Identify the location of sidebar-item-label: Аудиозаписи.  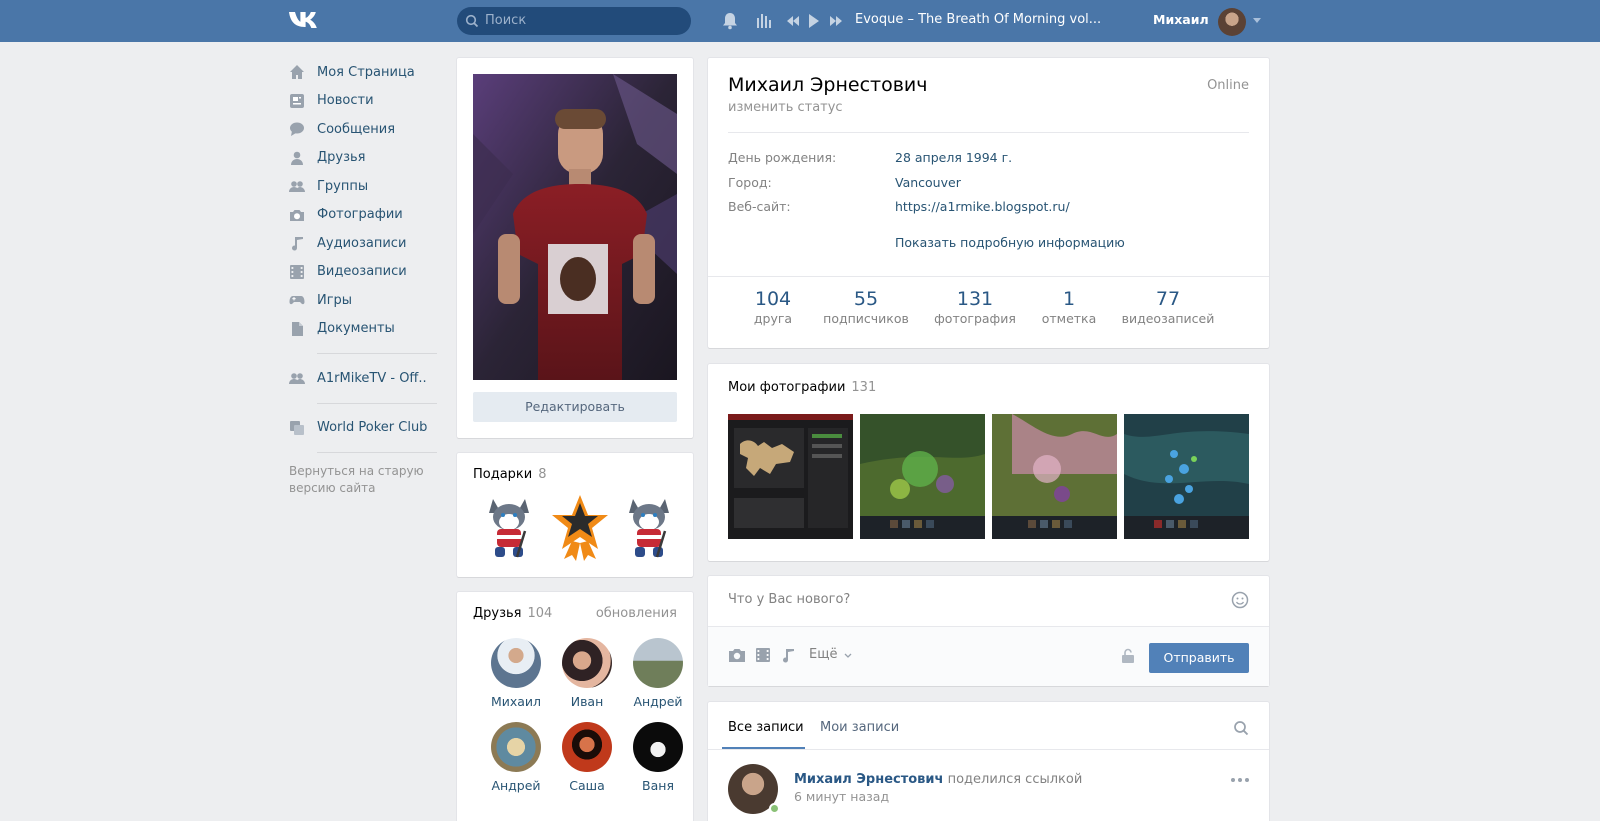
(362, 243).